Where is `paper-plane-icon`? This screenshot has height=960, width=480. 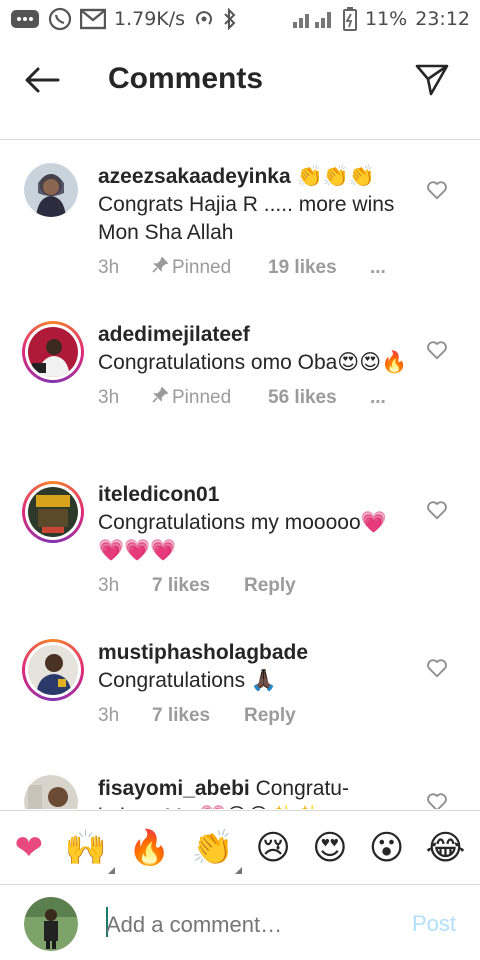
paper-plane-icon is located at coordinates (432, 80).